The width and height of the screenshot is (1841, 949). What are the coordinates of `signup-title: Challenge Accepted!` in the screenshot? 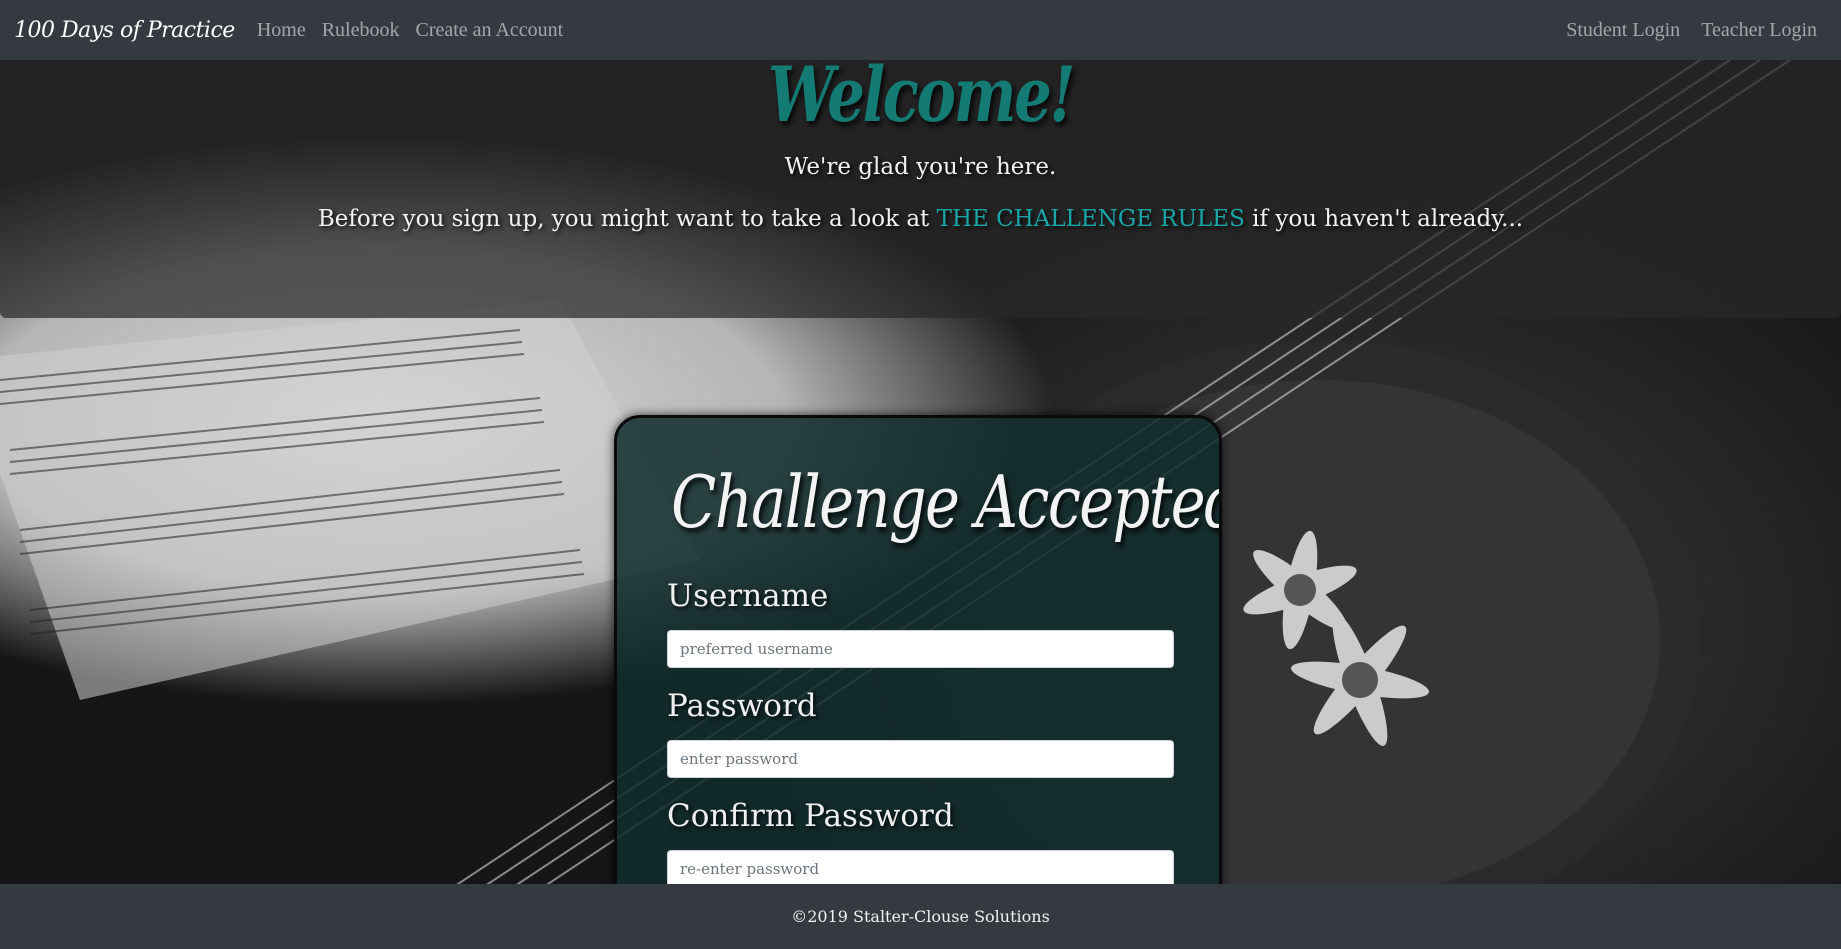 It's located at (946, 502).